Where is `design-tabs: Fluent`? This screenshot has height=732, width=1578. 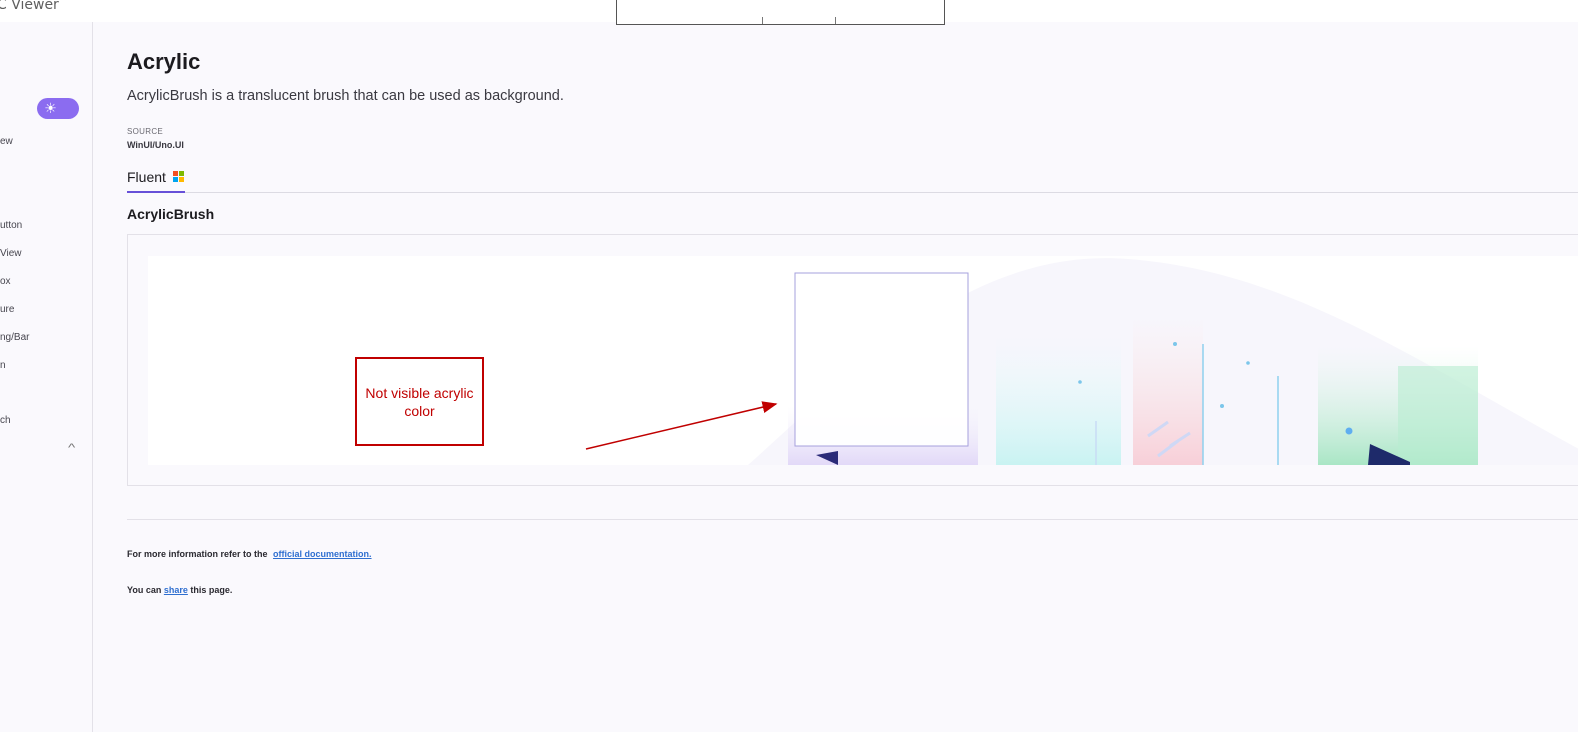 design-tabs: Fluent is located at coordinates (852, 181).